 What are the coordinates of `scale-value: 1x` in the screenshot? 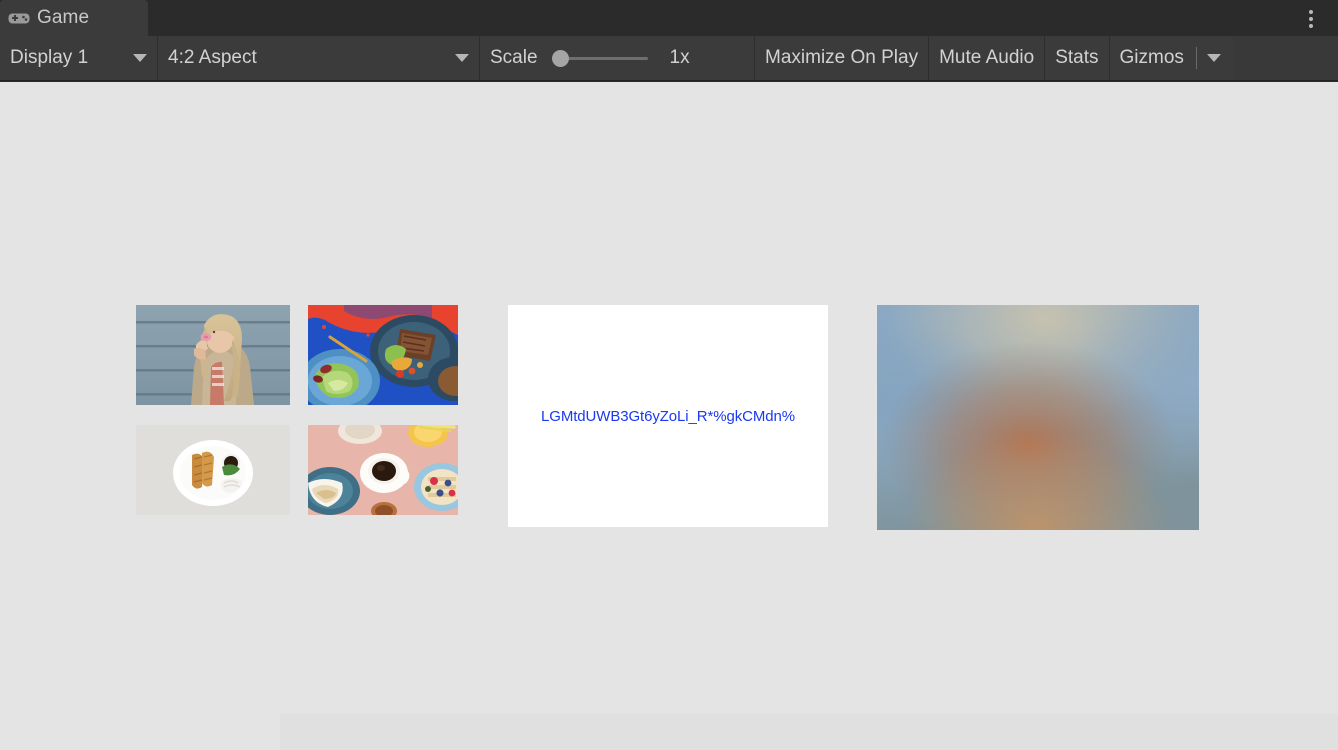 It's located at (679, 57).